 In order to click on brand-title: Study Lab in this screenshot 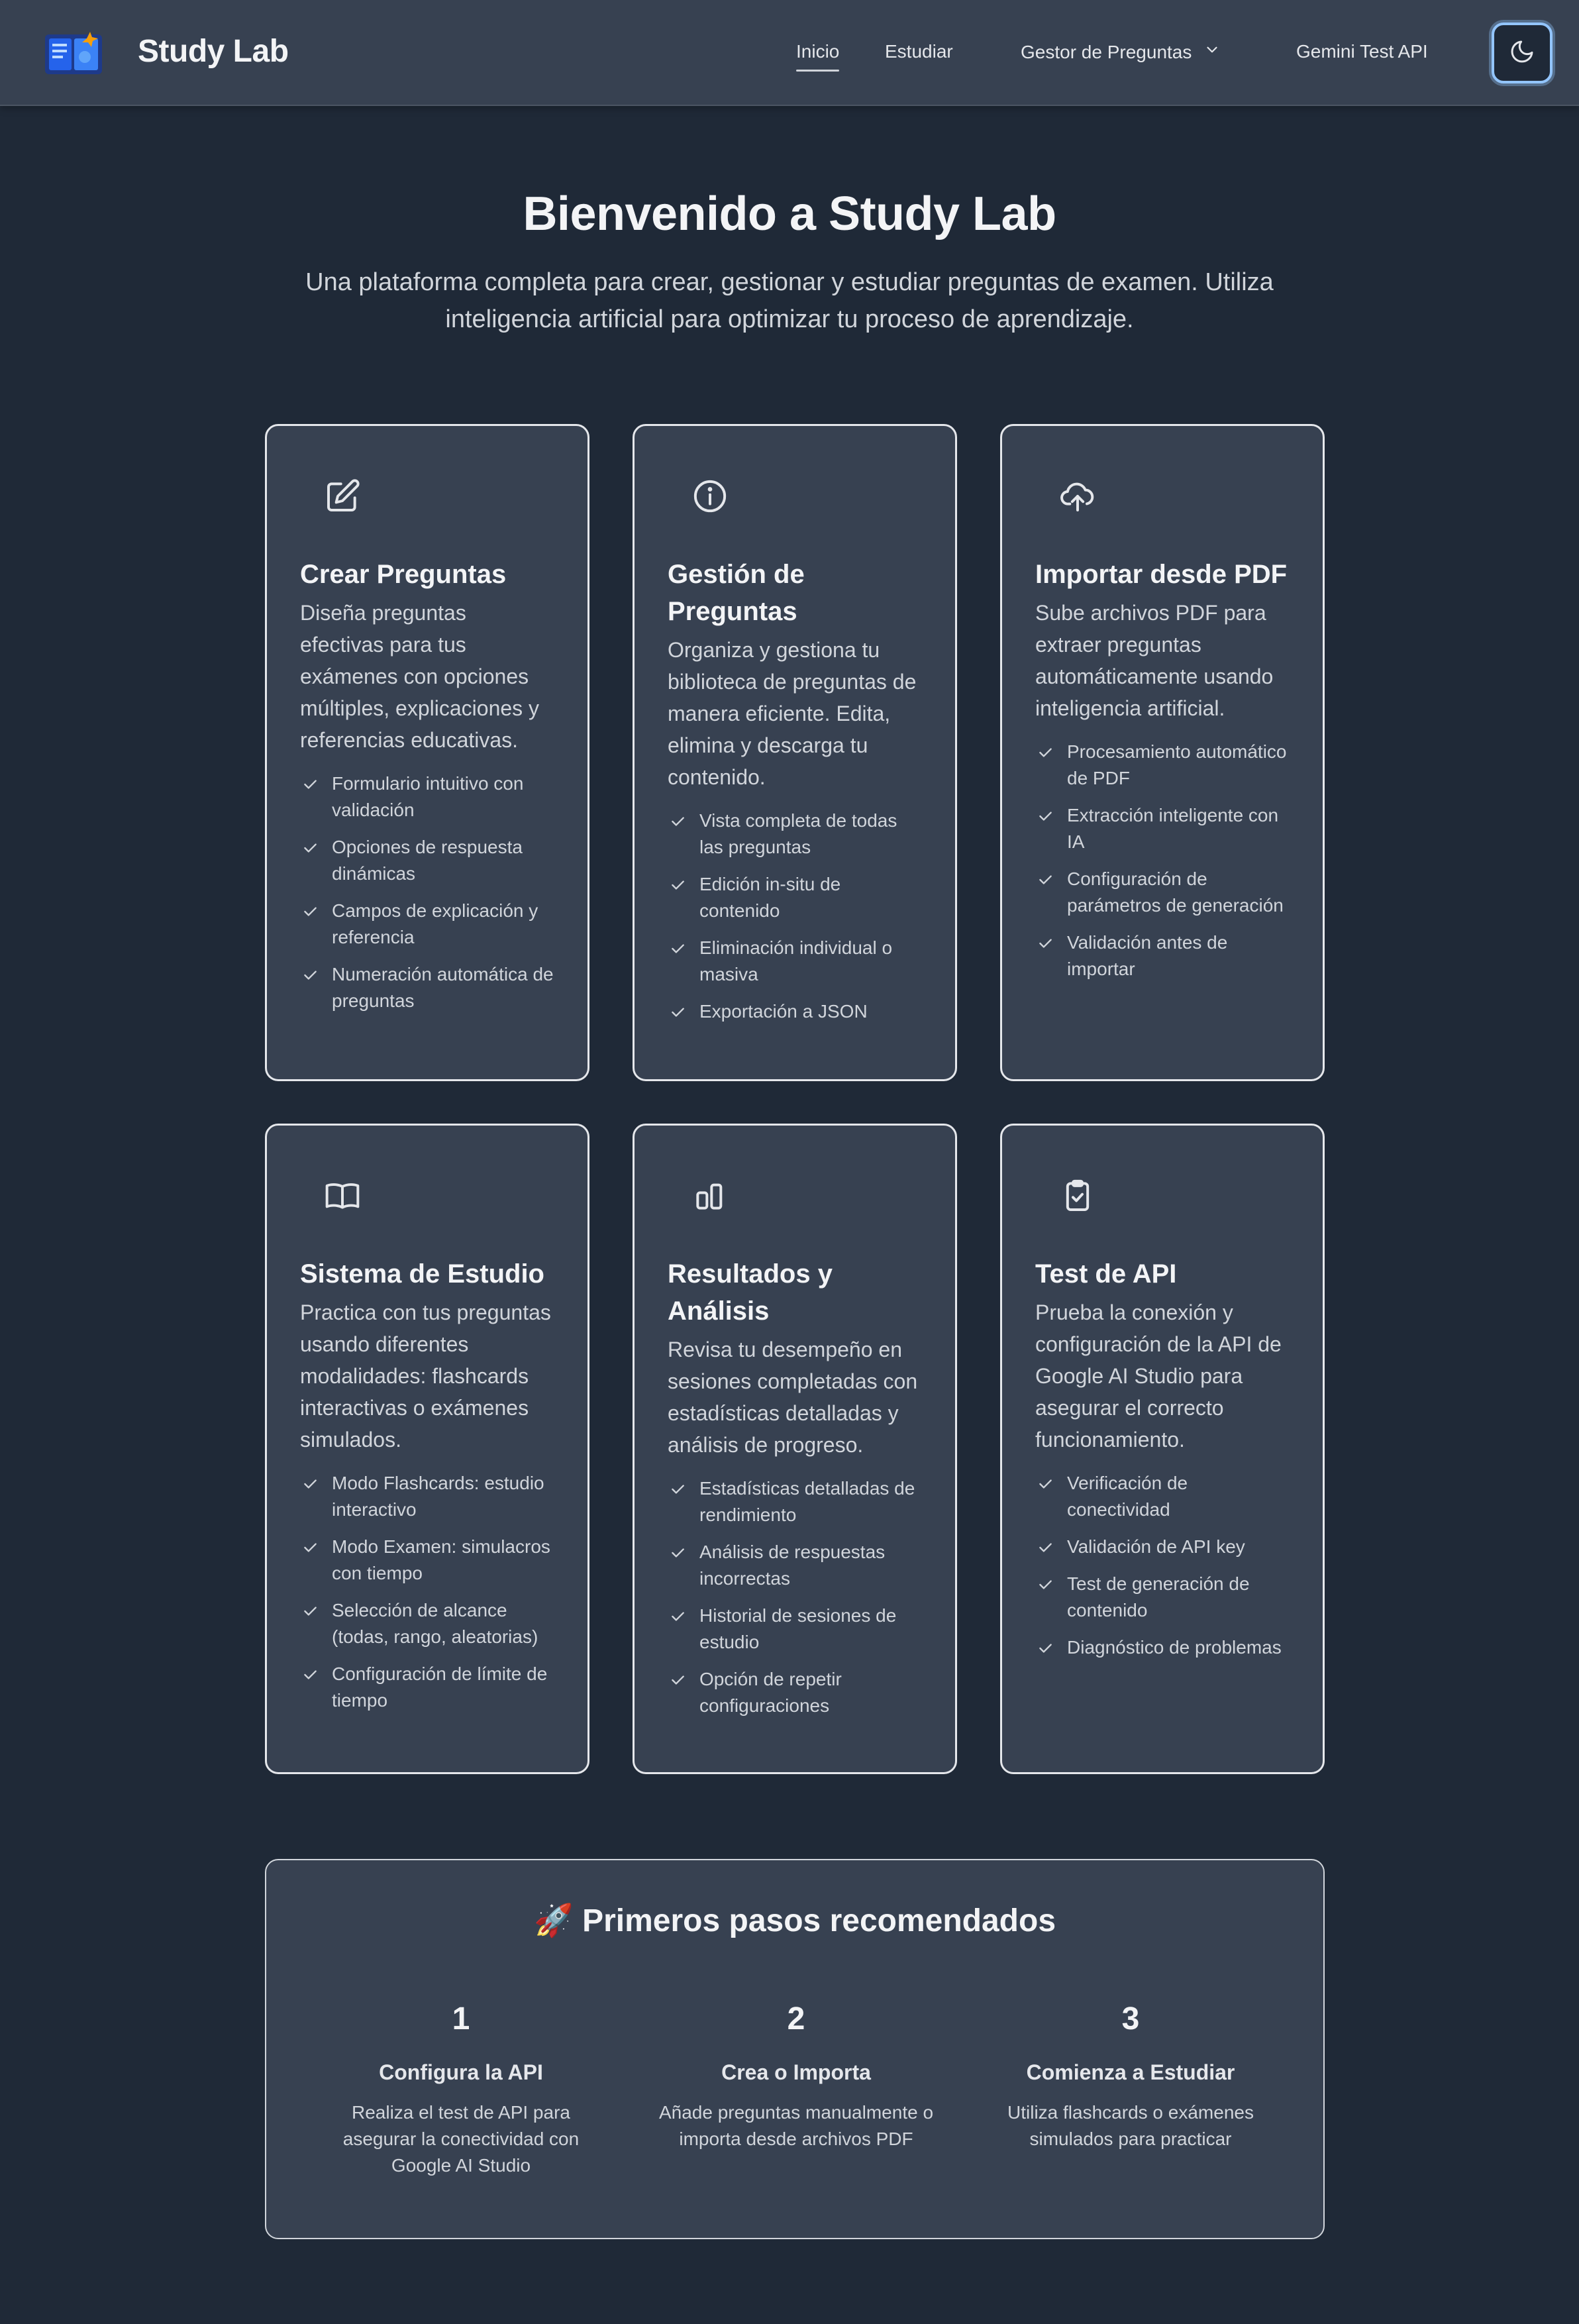, I will do `click(213, 51)`.